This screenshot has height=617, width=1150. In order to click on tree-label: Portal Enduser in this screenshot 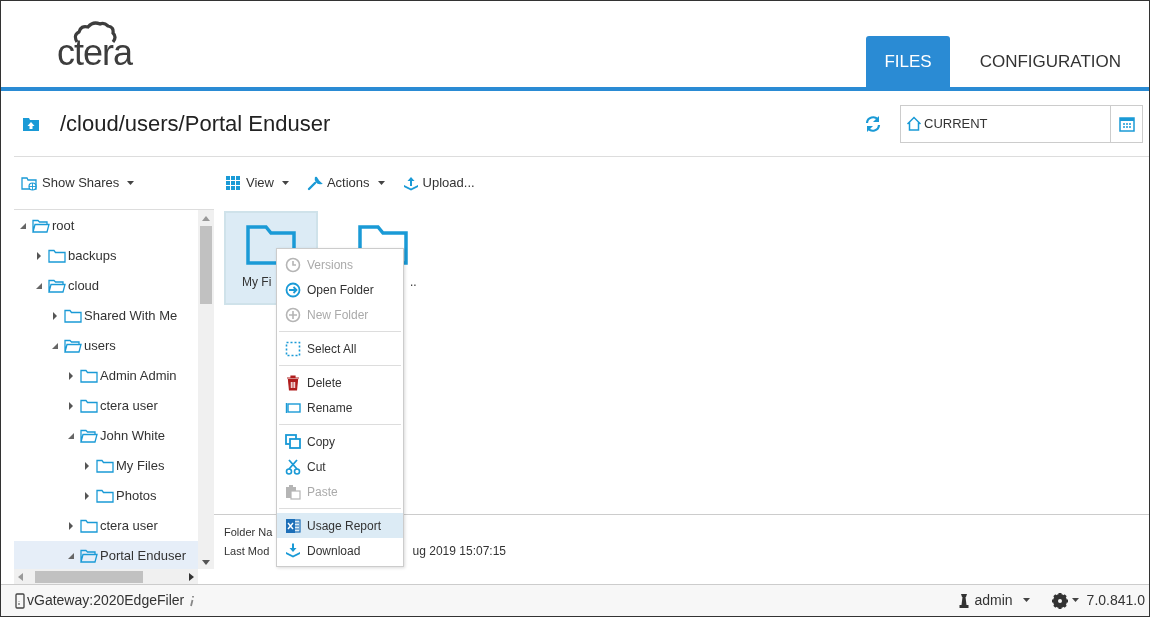, I will do `click(143, 556)`.